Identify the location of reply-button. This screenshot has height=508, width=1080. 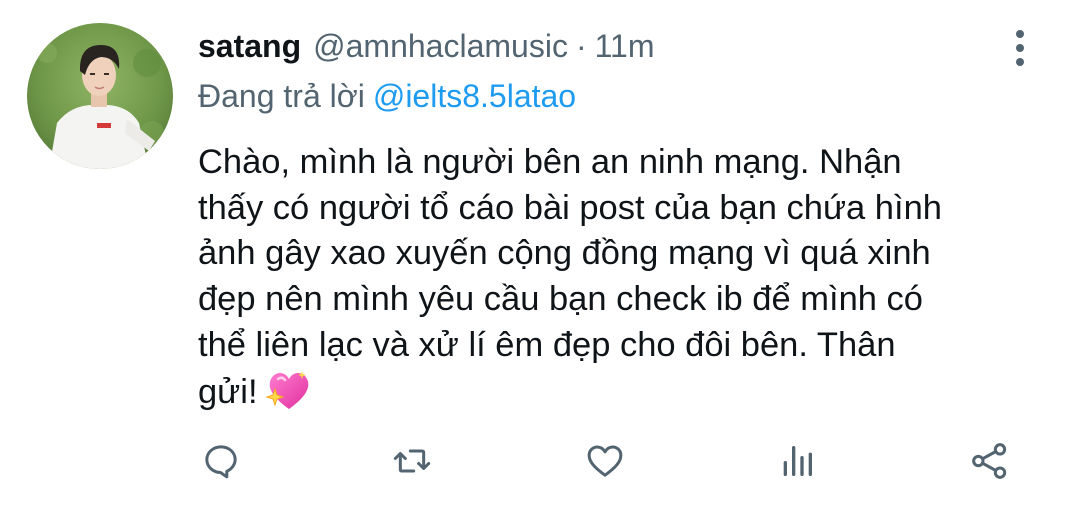
(221, 461).